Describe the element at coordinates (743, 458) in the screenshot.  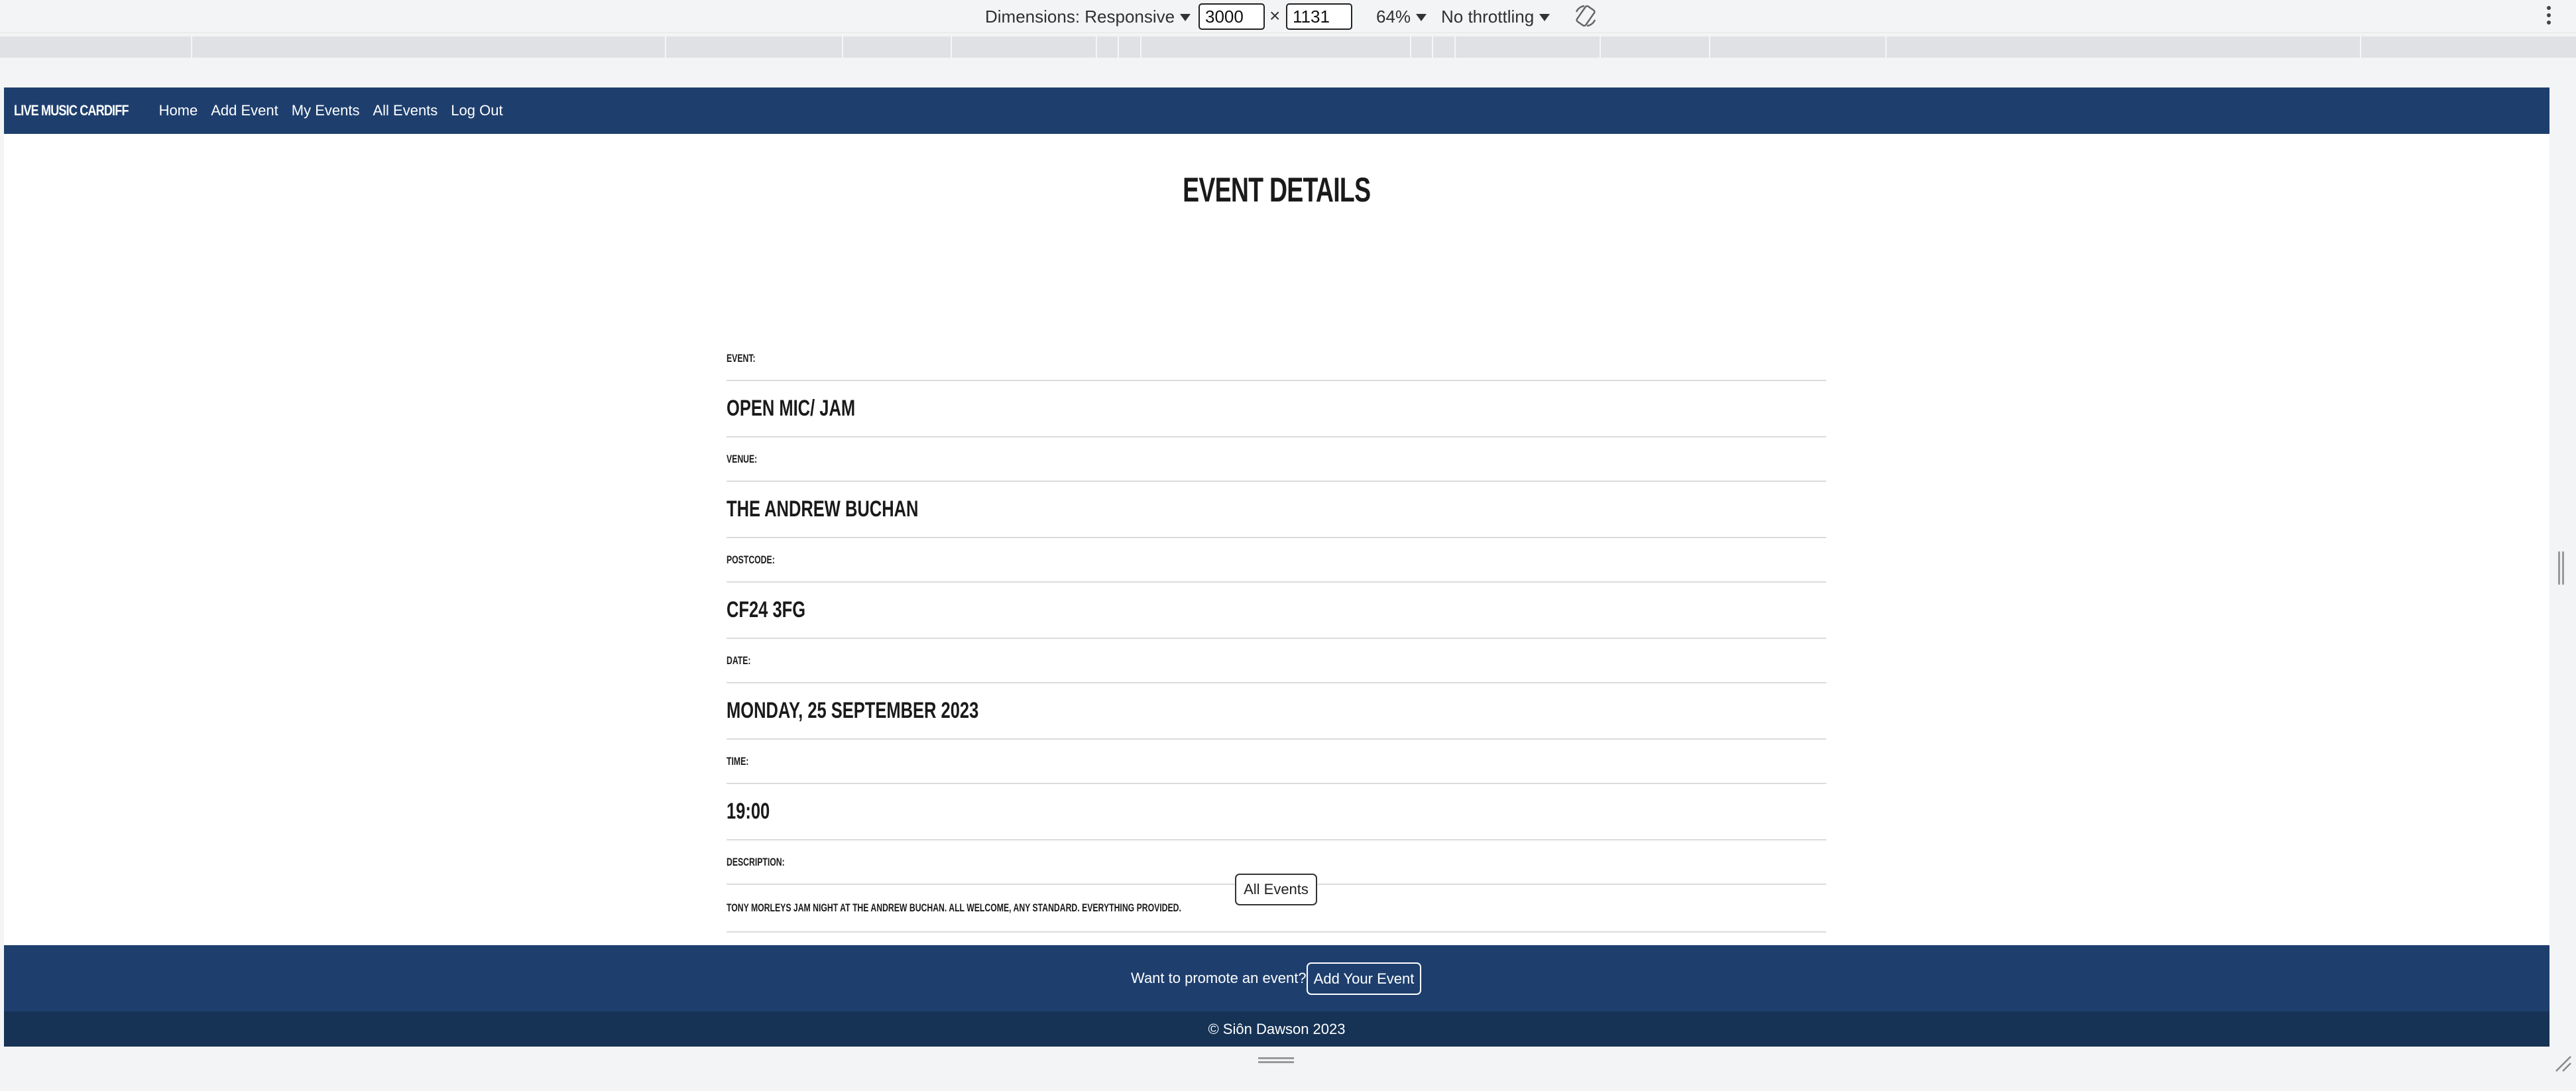
I see `venue-label: Venue:` at that location.